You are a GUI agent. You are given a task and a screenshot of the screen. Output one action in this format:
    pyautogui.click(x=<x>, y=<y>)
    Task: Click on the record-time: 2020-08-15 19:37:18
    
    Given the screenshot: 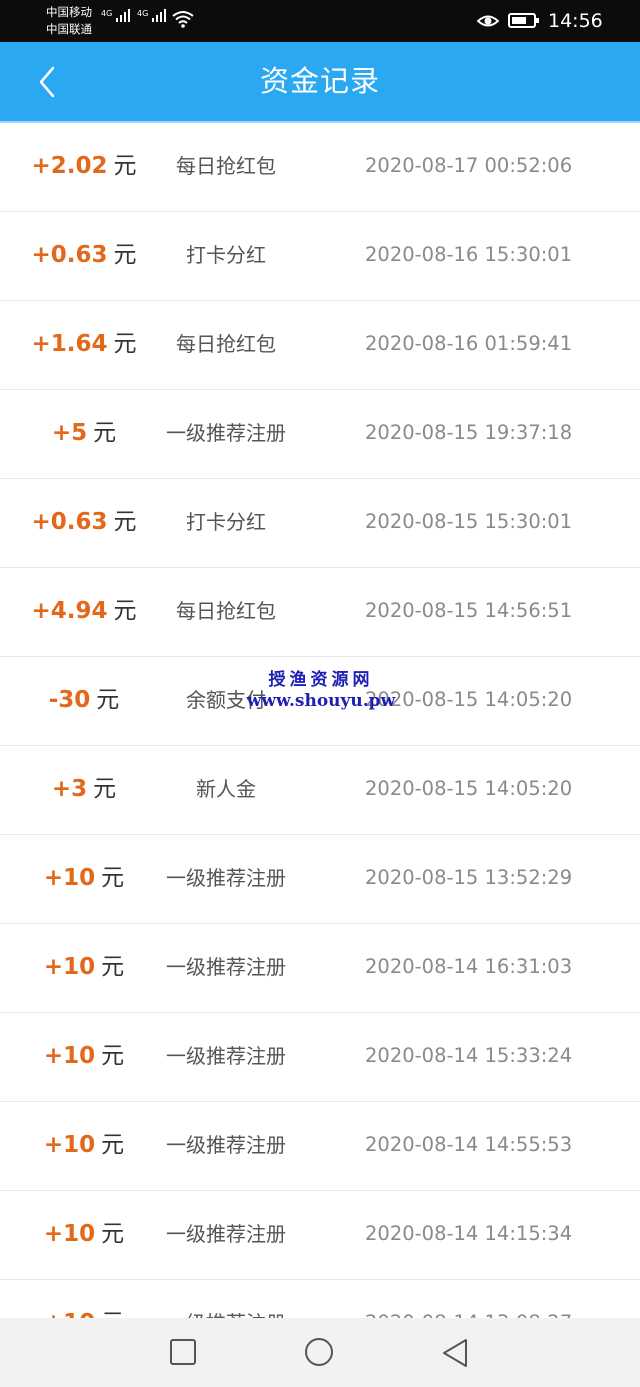 What is the action you would take?
    pyautogui.click(x=469, y=432)
    